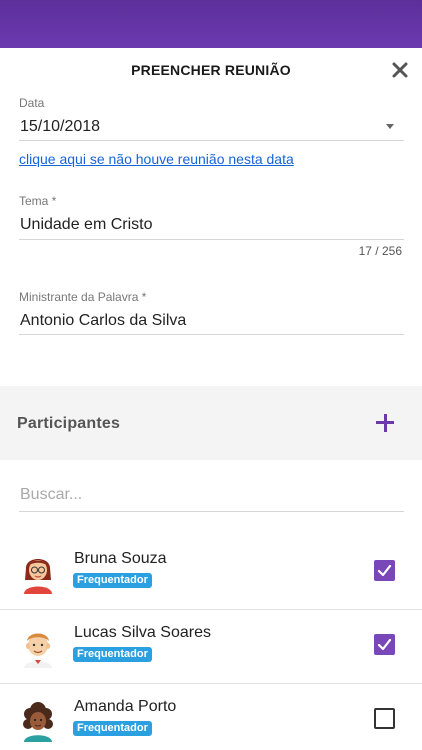  Describe the element at coordinates (211, 24) in the screenshot. I see `status-bar` at that location.